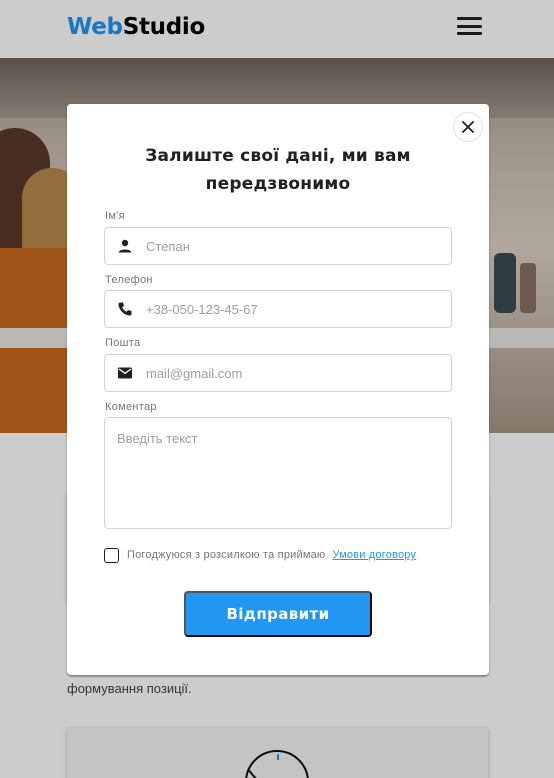  What do you see at coordinates (131, 407) in the screenshot?
I see `comment-label: Коментар` at bounding box center [131, 407].